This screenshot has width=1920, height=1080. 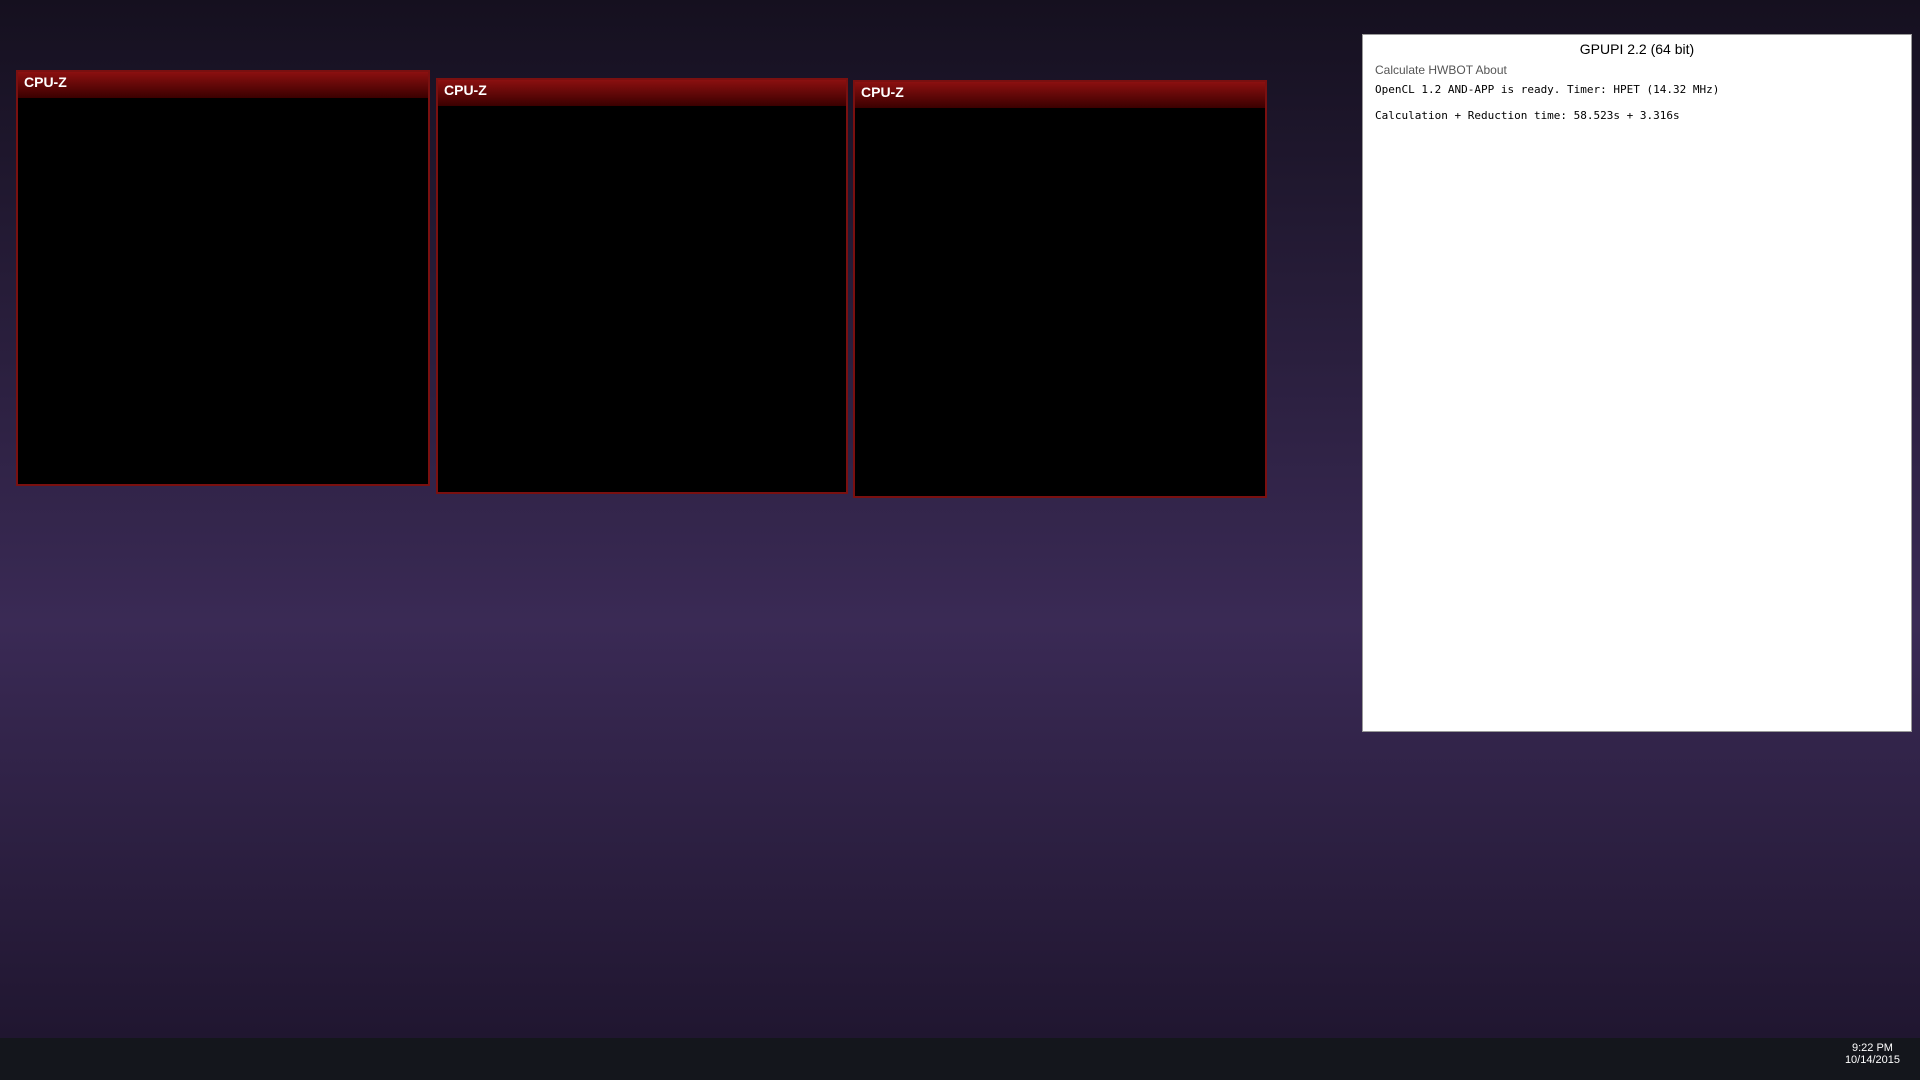 I want to click on cpuz-spd-window: CPU-Z, so click(x=1060, y=289).